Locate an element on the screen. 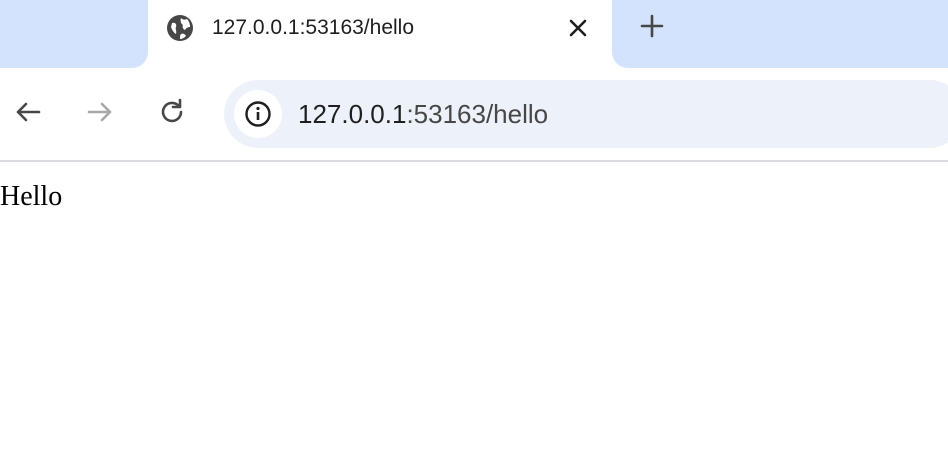 The width and height of the screenshot is (948, 452). close-icon is located at coordinates (578, 28).